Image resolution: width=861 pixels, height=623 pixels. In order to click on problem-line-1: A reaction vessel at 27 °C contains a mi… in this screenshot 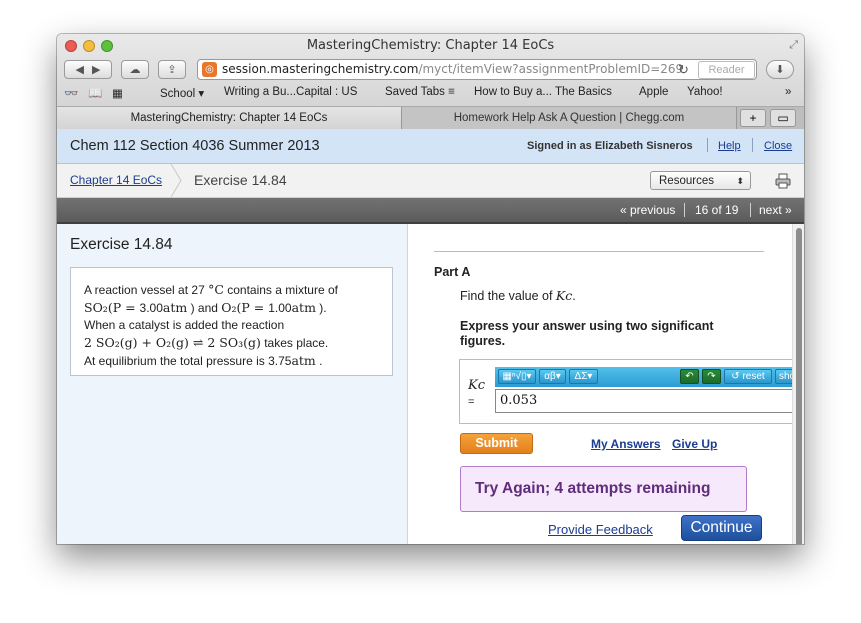, I will do `click(233, 290)`.